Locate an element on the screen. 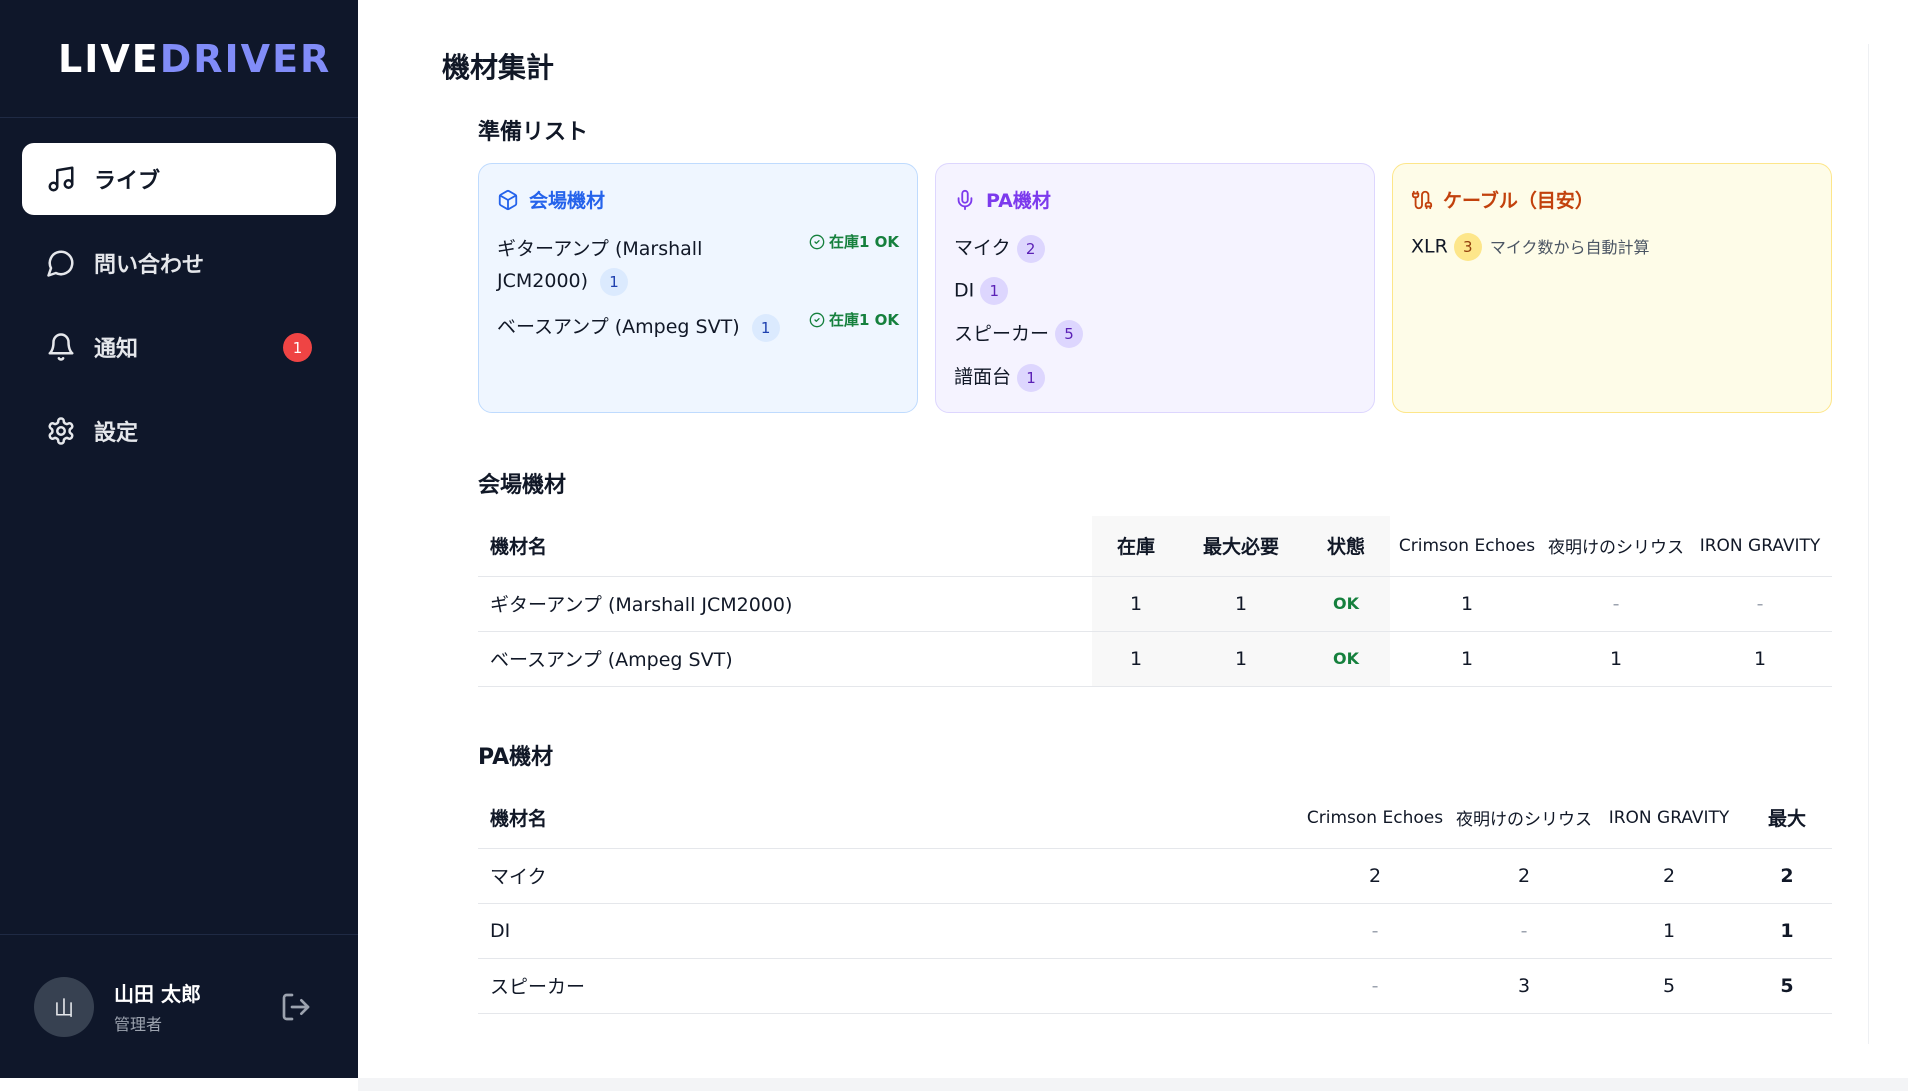  table-cell: ベースアンプ (Ampeg SVT) is located at coordinates (785, 658).